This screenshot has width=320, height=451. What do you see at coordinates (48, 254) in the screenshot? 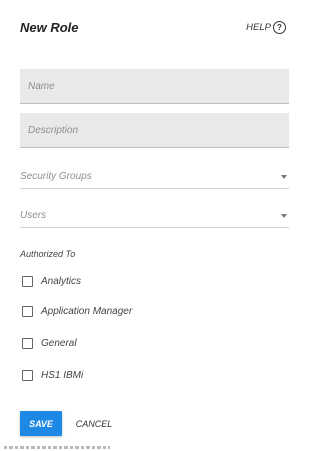
I see `authorized-to-label: Authorized To` at bounding box center [48, 254].